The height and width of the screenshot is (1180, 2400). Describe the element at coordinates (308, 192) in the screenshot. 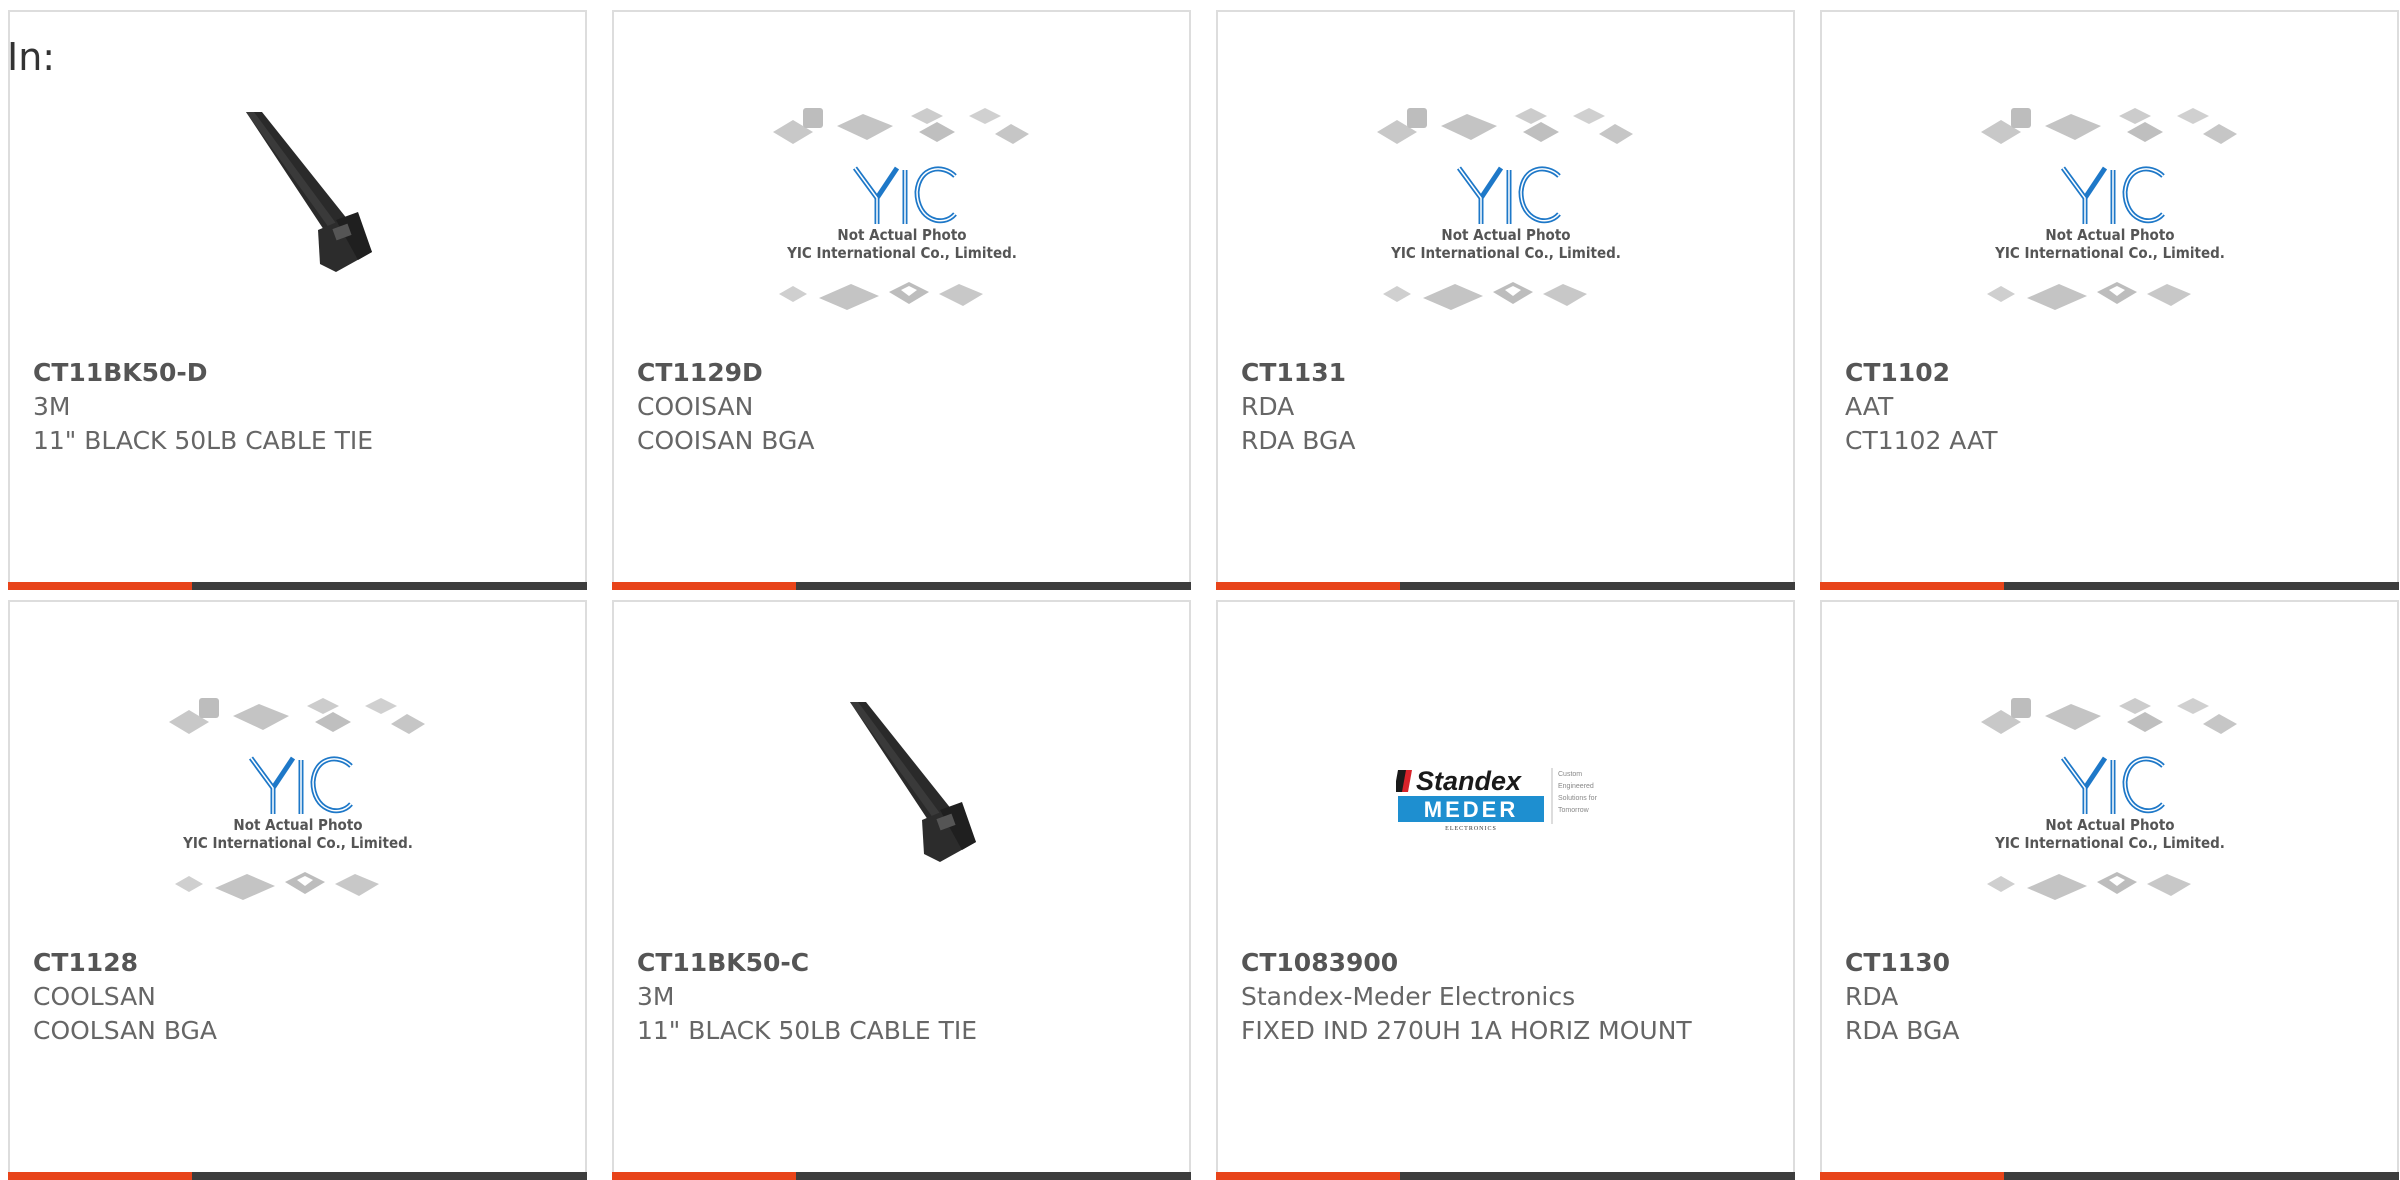

I see `cable-tie-image` at that location.